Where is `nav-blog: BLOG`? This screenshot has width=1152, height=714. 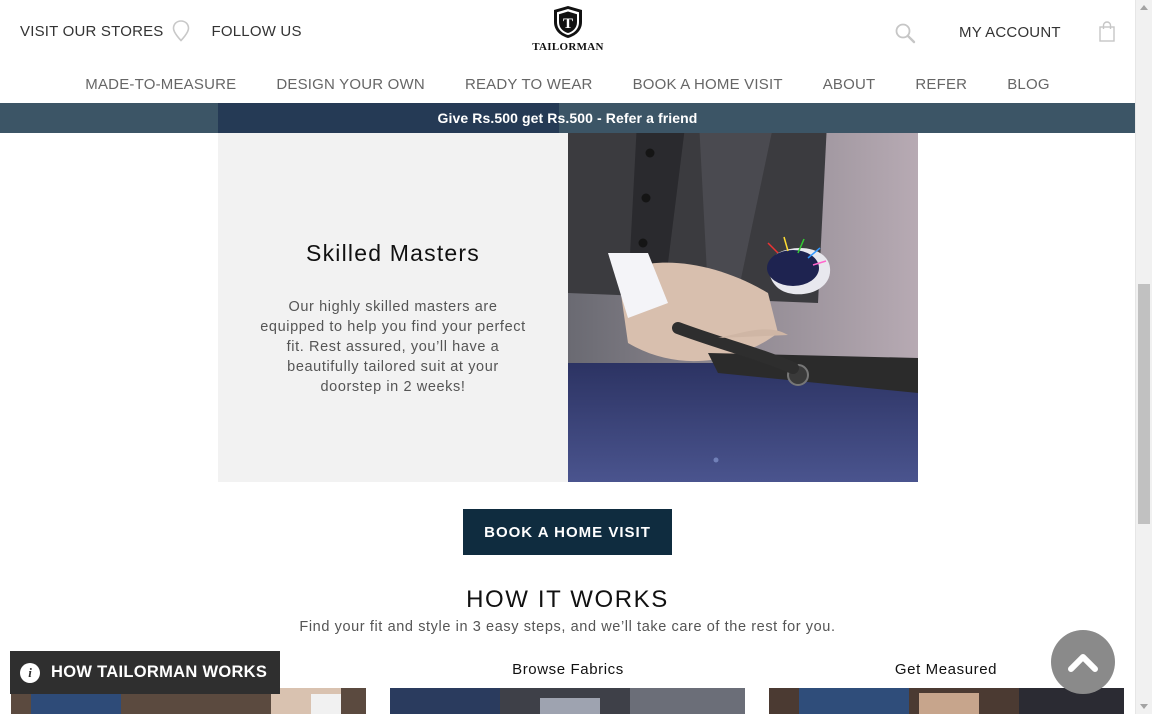
nav-blog: BLOG is located at coordinates (1028, 84).